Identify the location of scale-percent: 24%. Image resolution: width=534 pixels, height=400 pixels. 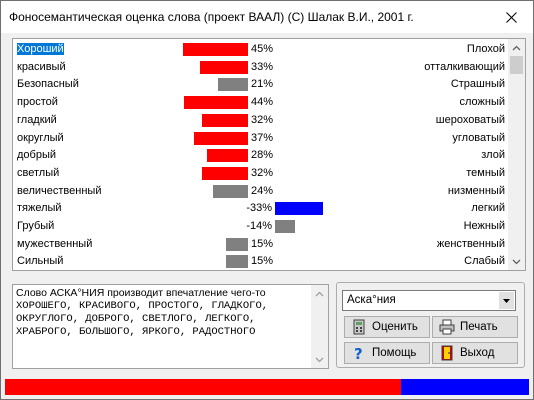
(262, 190).